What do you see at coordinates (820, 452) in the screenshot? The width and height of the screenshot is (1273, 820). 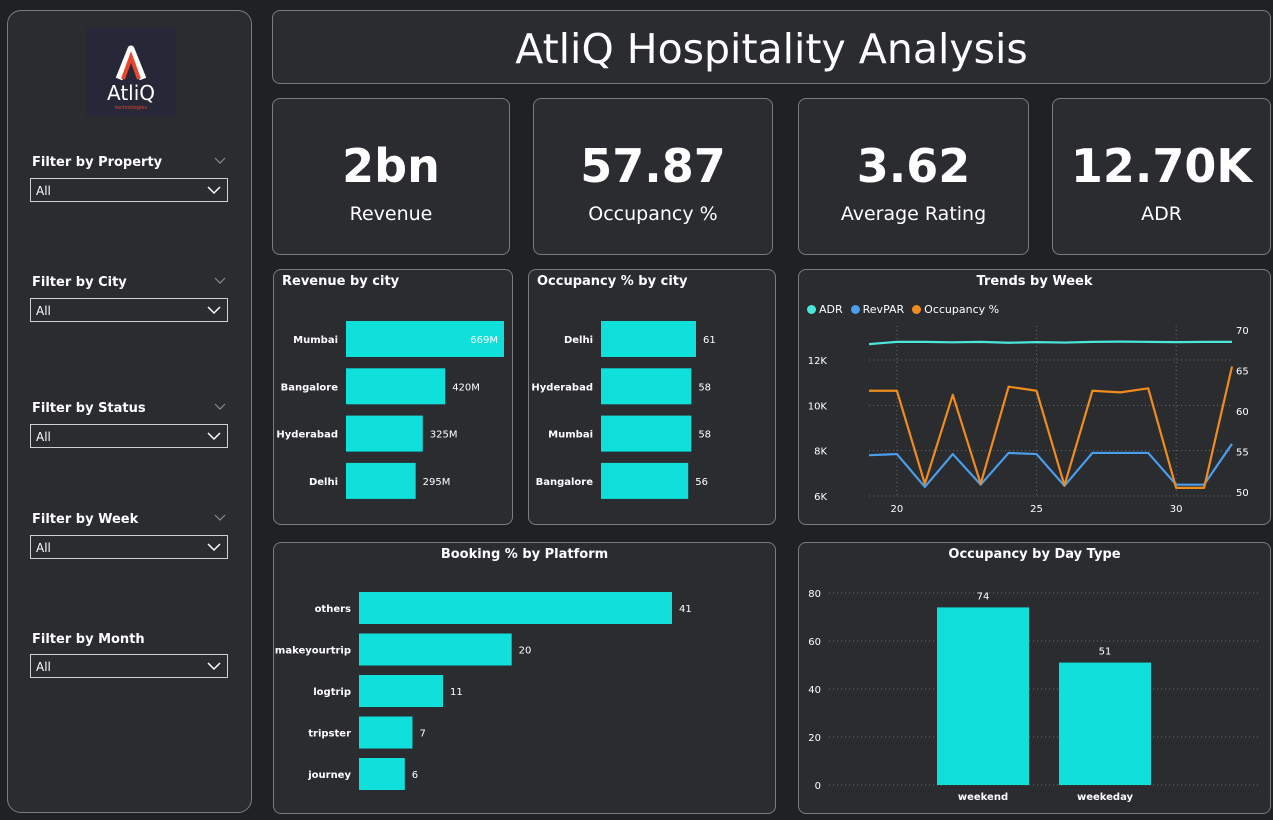 I see `y-tick-label-left: 8K` at bounding box center [820, 452].